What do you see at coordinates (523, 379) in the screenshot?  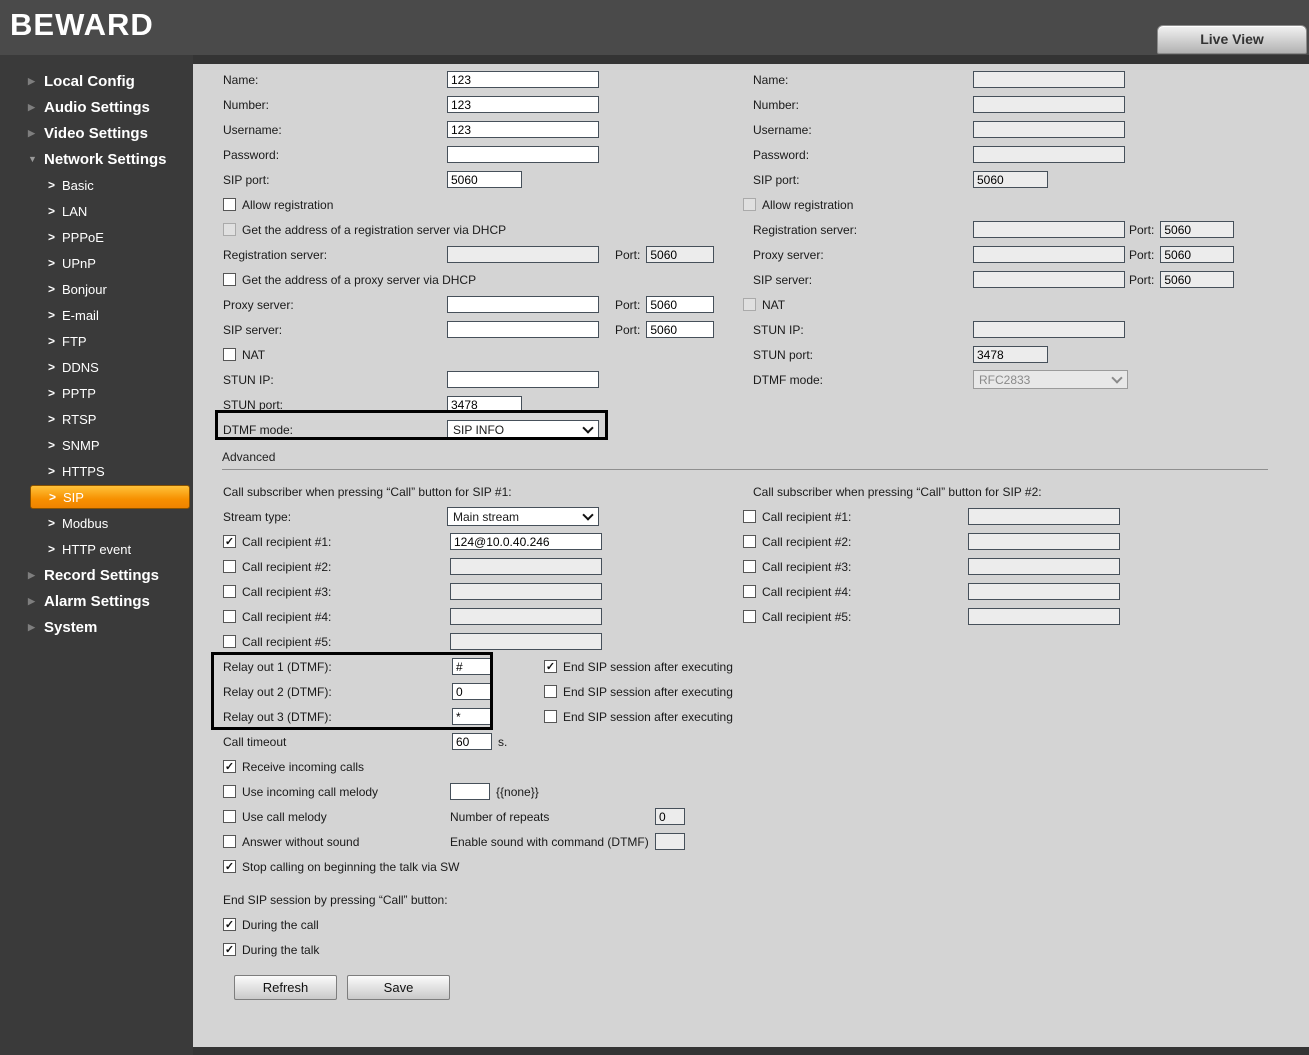 I see `sip1-stun-ip-input` at bounding box center [523, 379].